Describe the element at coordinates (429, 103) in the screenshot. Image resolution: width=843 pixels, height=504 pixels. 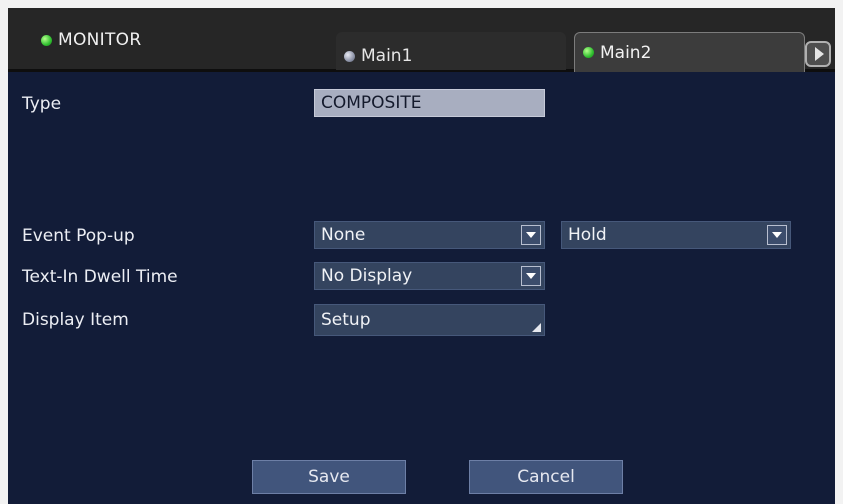
I see `type-value: COMPOSITE` at that location.